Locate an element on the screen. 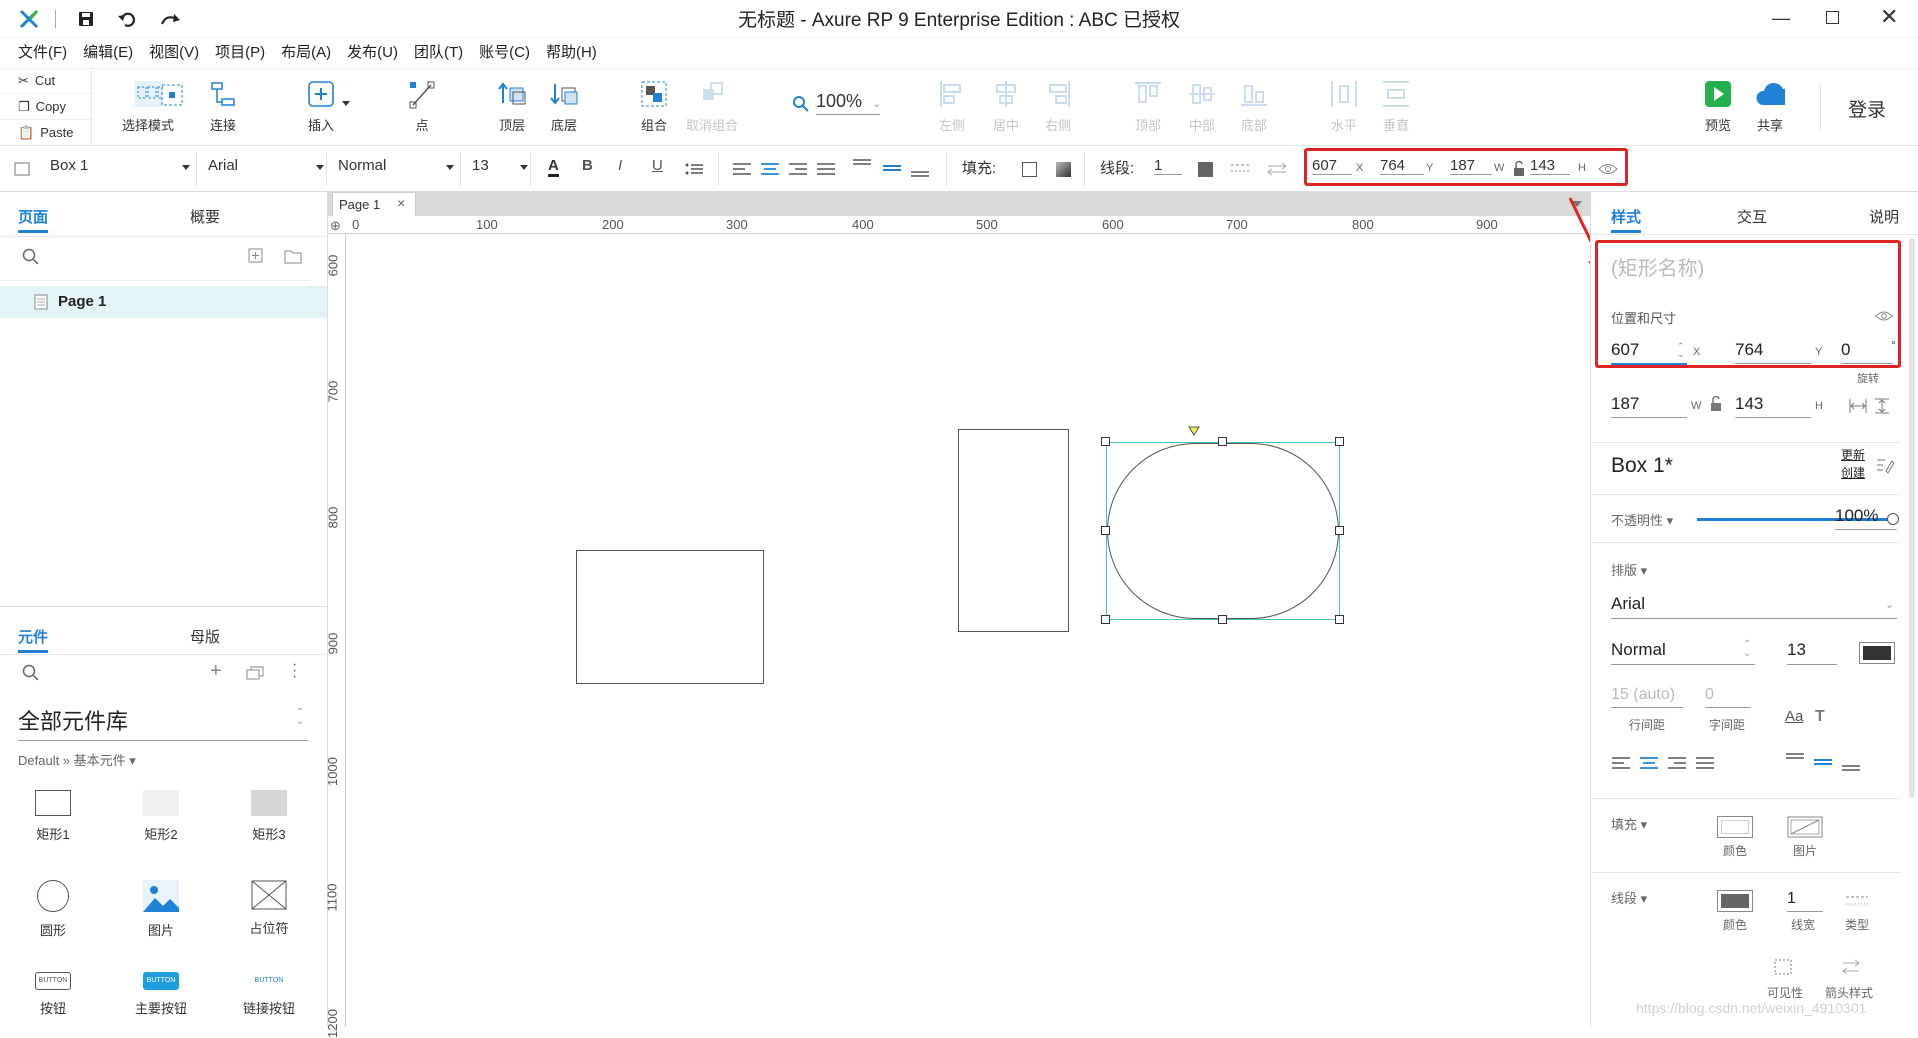  visibility-icon is located at coordinates (1783, 967).